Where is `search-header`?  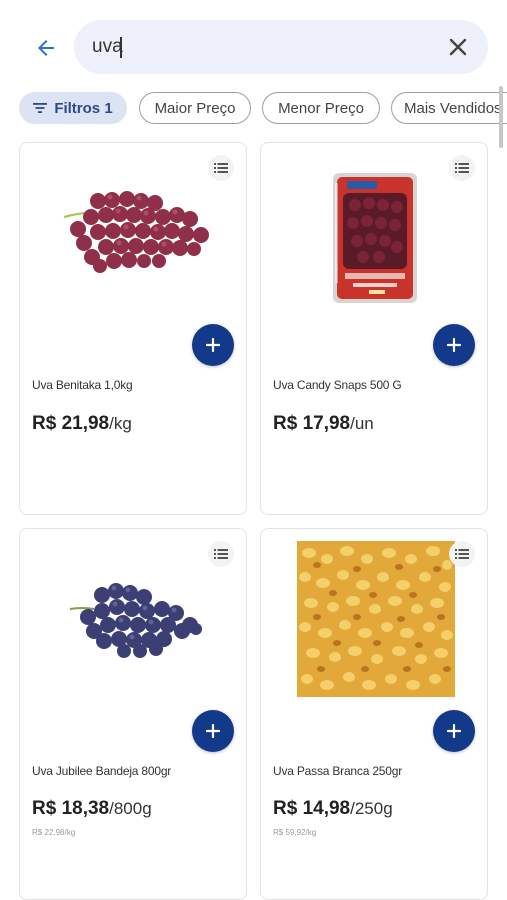 search-header is located at coordinates (253, 43).